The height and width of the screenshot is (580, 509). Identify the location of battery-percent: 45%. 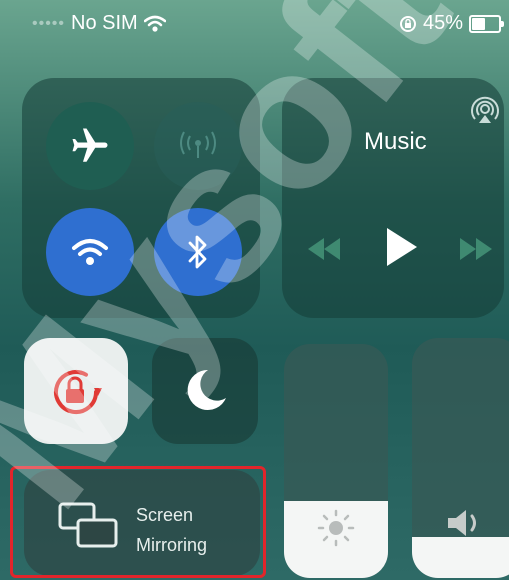
(442, 23).